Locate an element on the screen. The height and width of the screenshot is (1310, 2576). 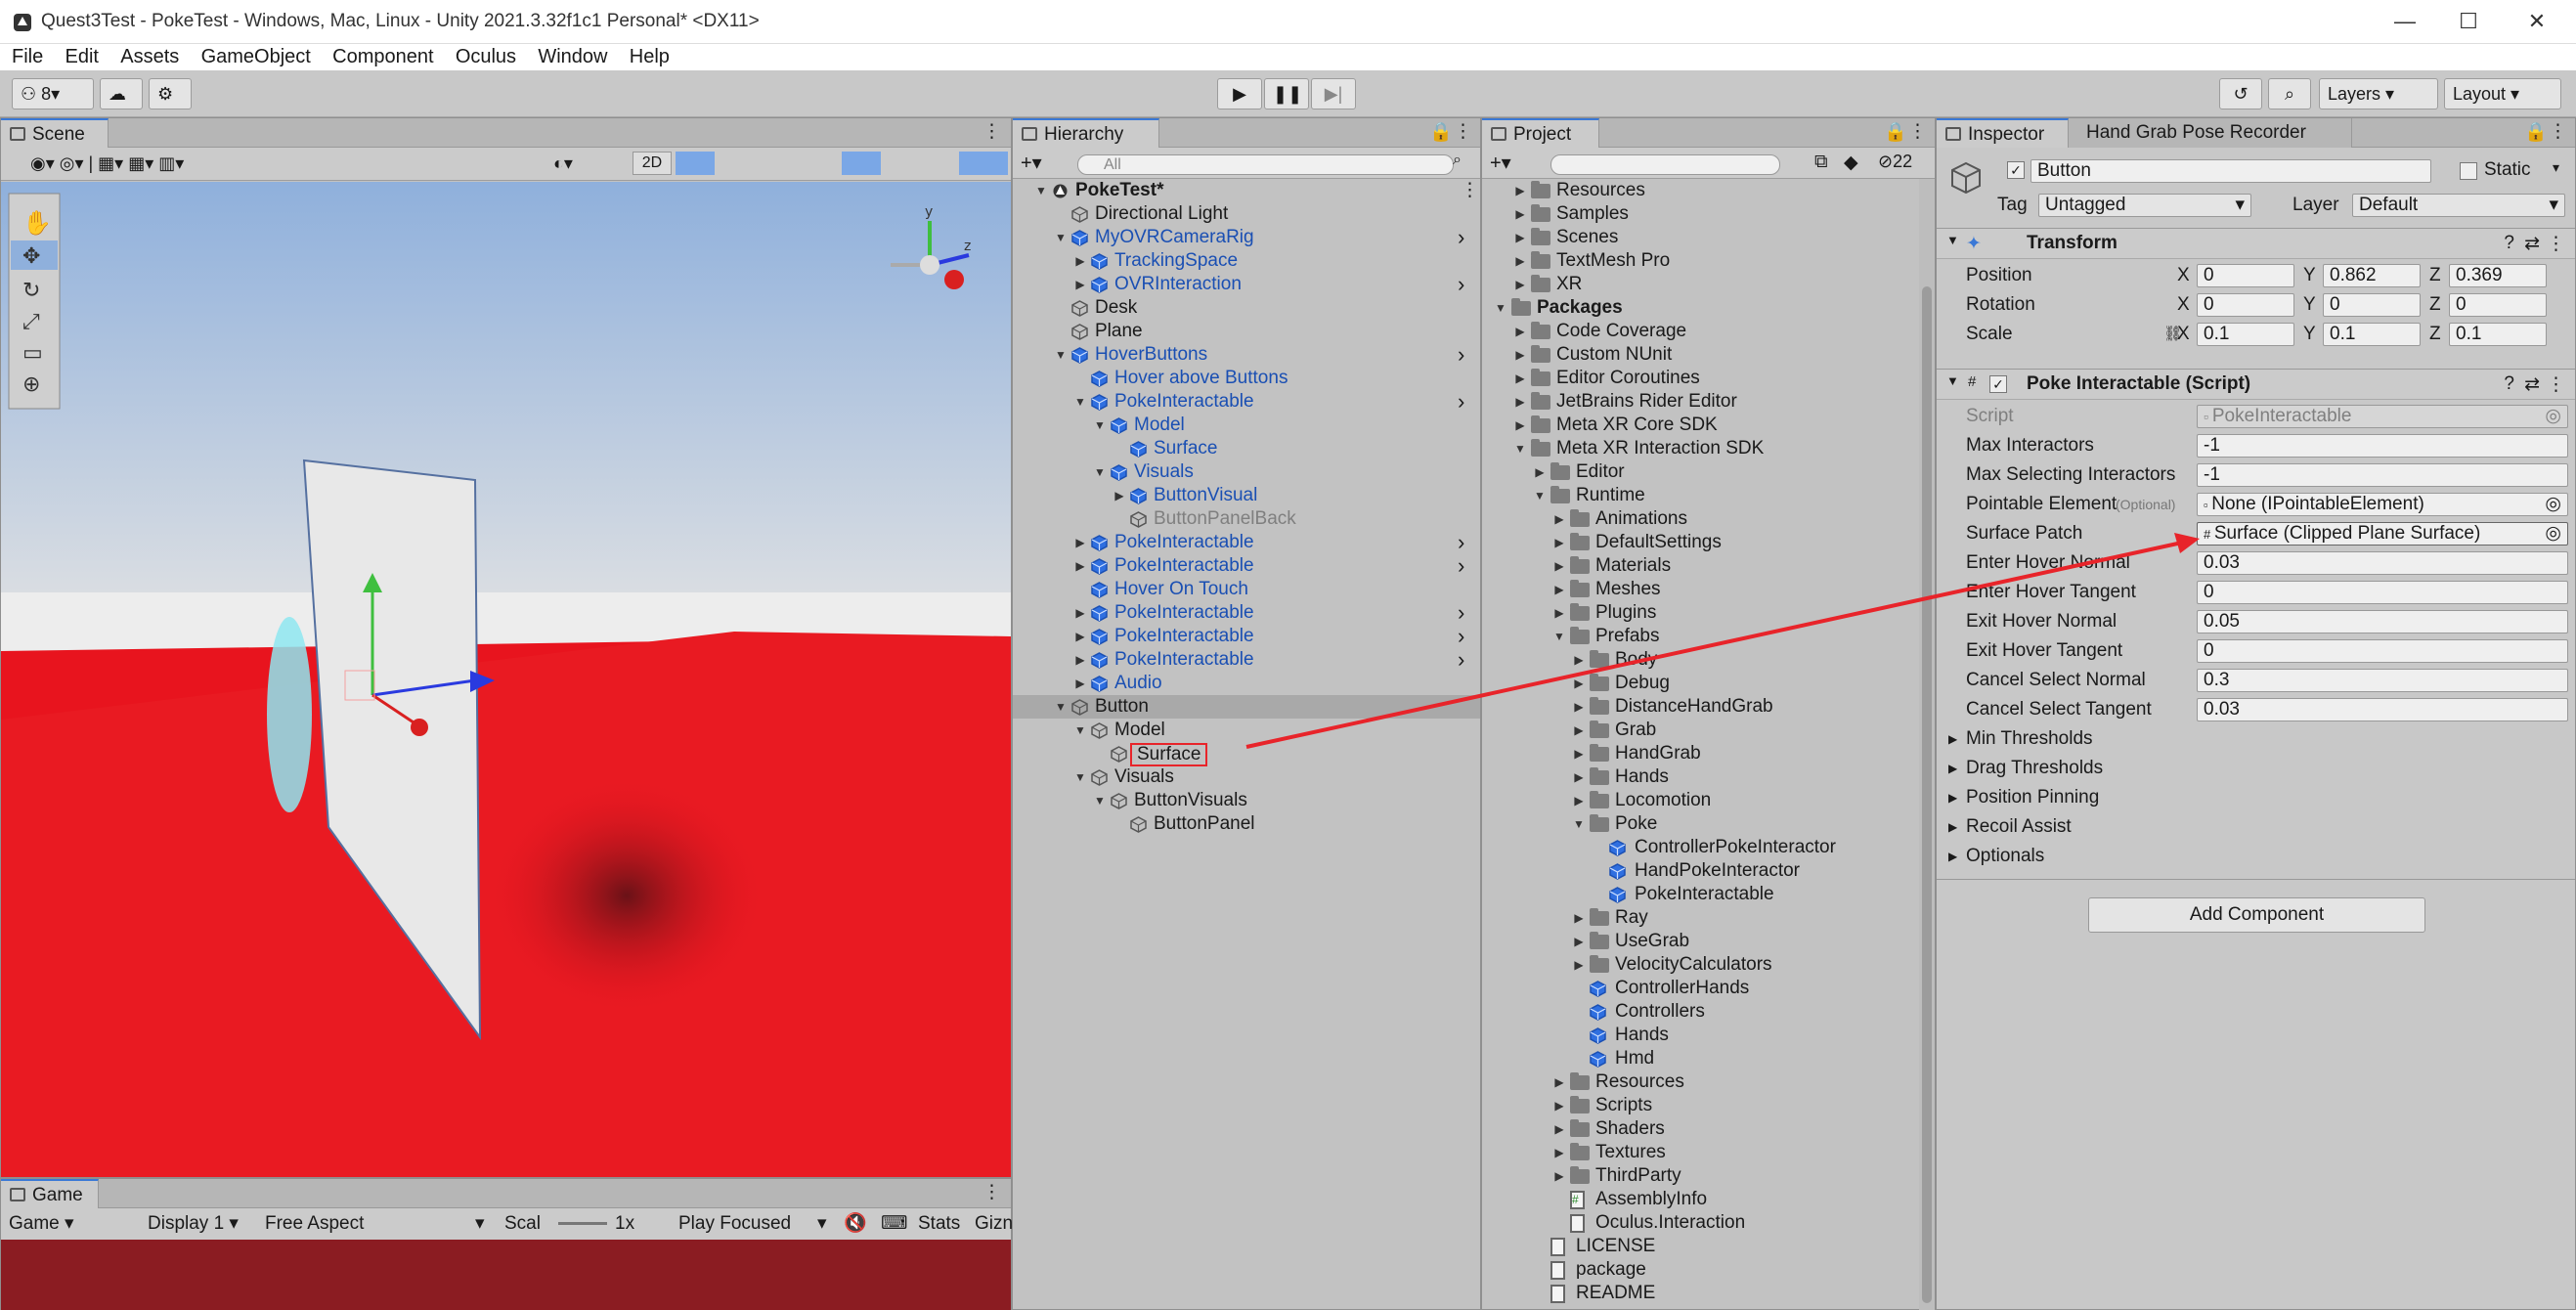
tab-hierarchy: Hierarchy is located at coordinates (1086, 133).